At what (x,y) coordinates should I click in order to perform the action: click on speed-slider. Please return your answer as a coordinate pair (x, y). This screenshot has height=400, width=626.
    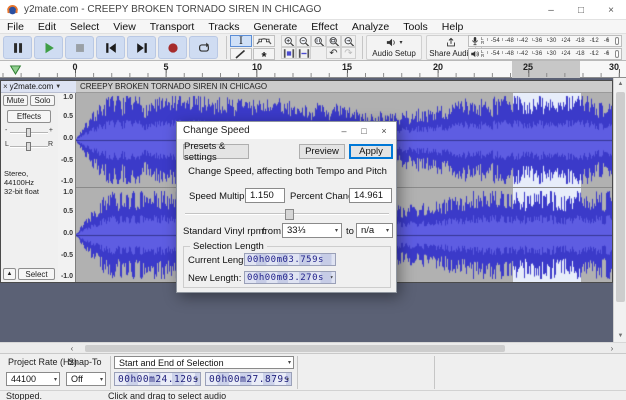
    Looking at the image, I should click on (287, 214).